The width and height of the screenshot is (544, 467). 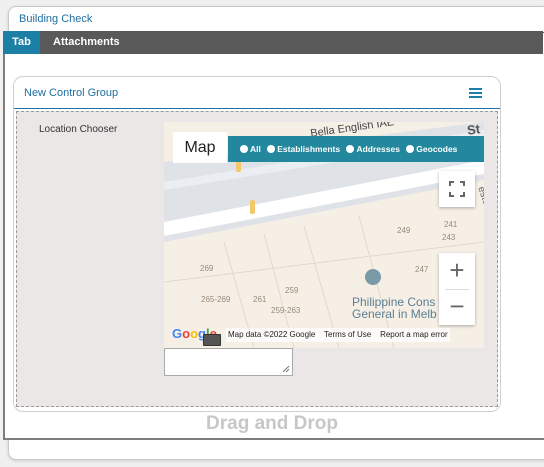 I want to click on traffic-light-icon, so click(x=252, y=207).